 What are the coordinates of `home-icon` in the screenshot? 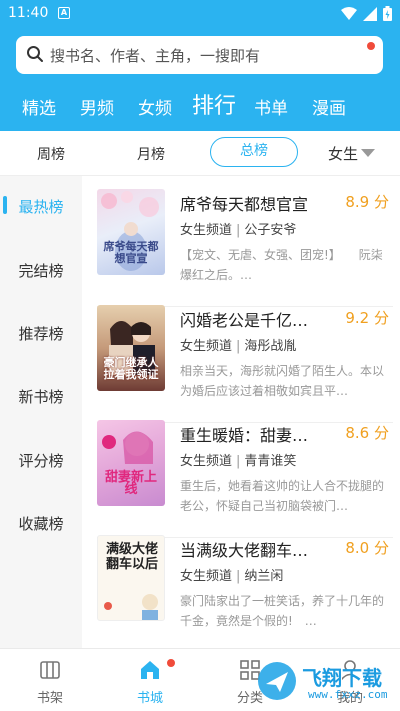 It's located at (150, 670).